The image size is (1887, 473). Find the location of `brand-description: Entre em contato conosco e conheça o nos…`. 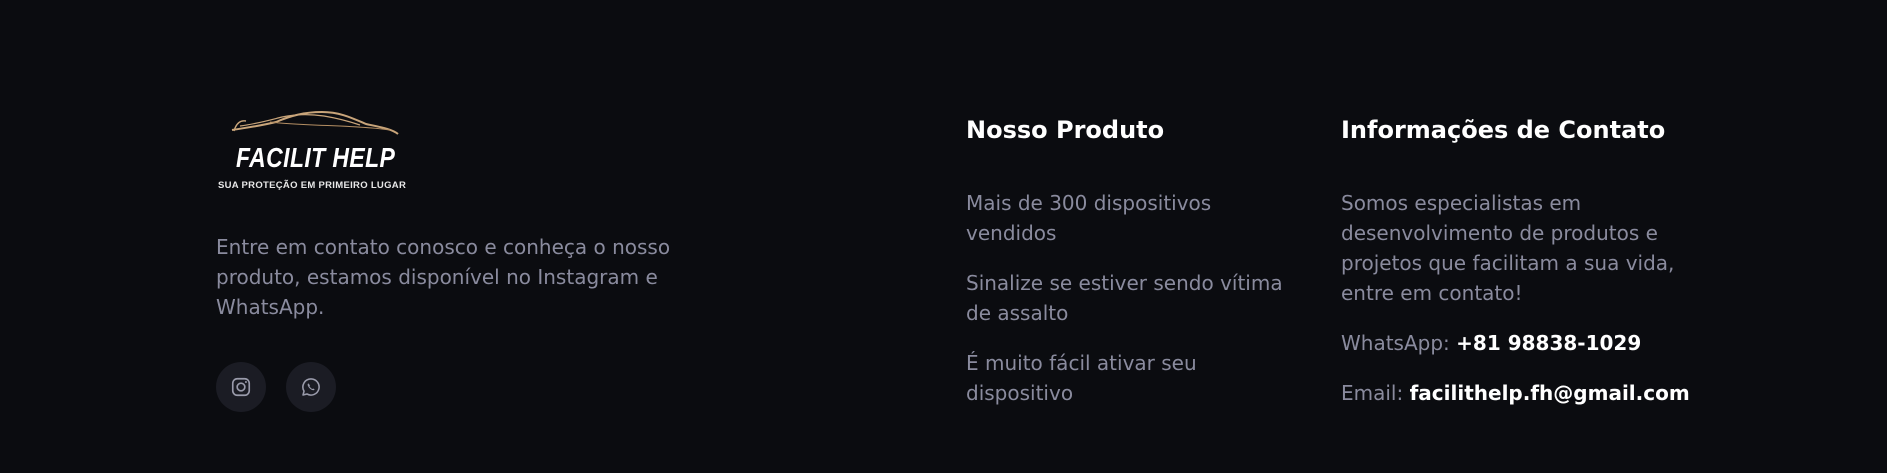

brand-description: Entre em contato conosco e conheça o nos… is located at coordinates (443, 277).